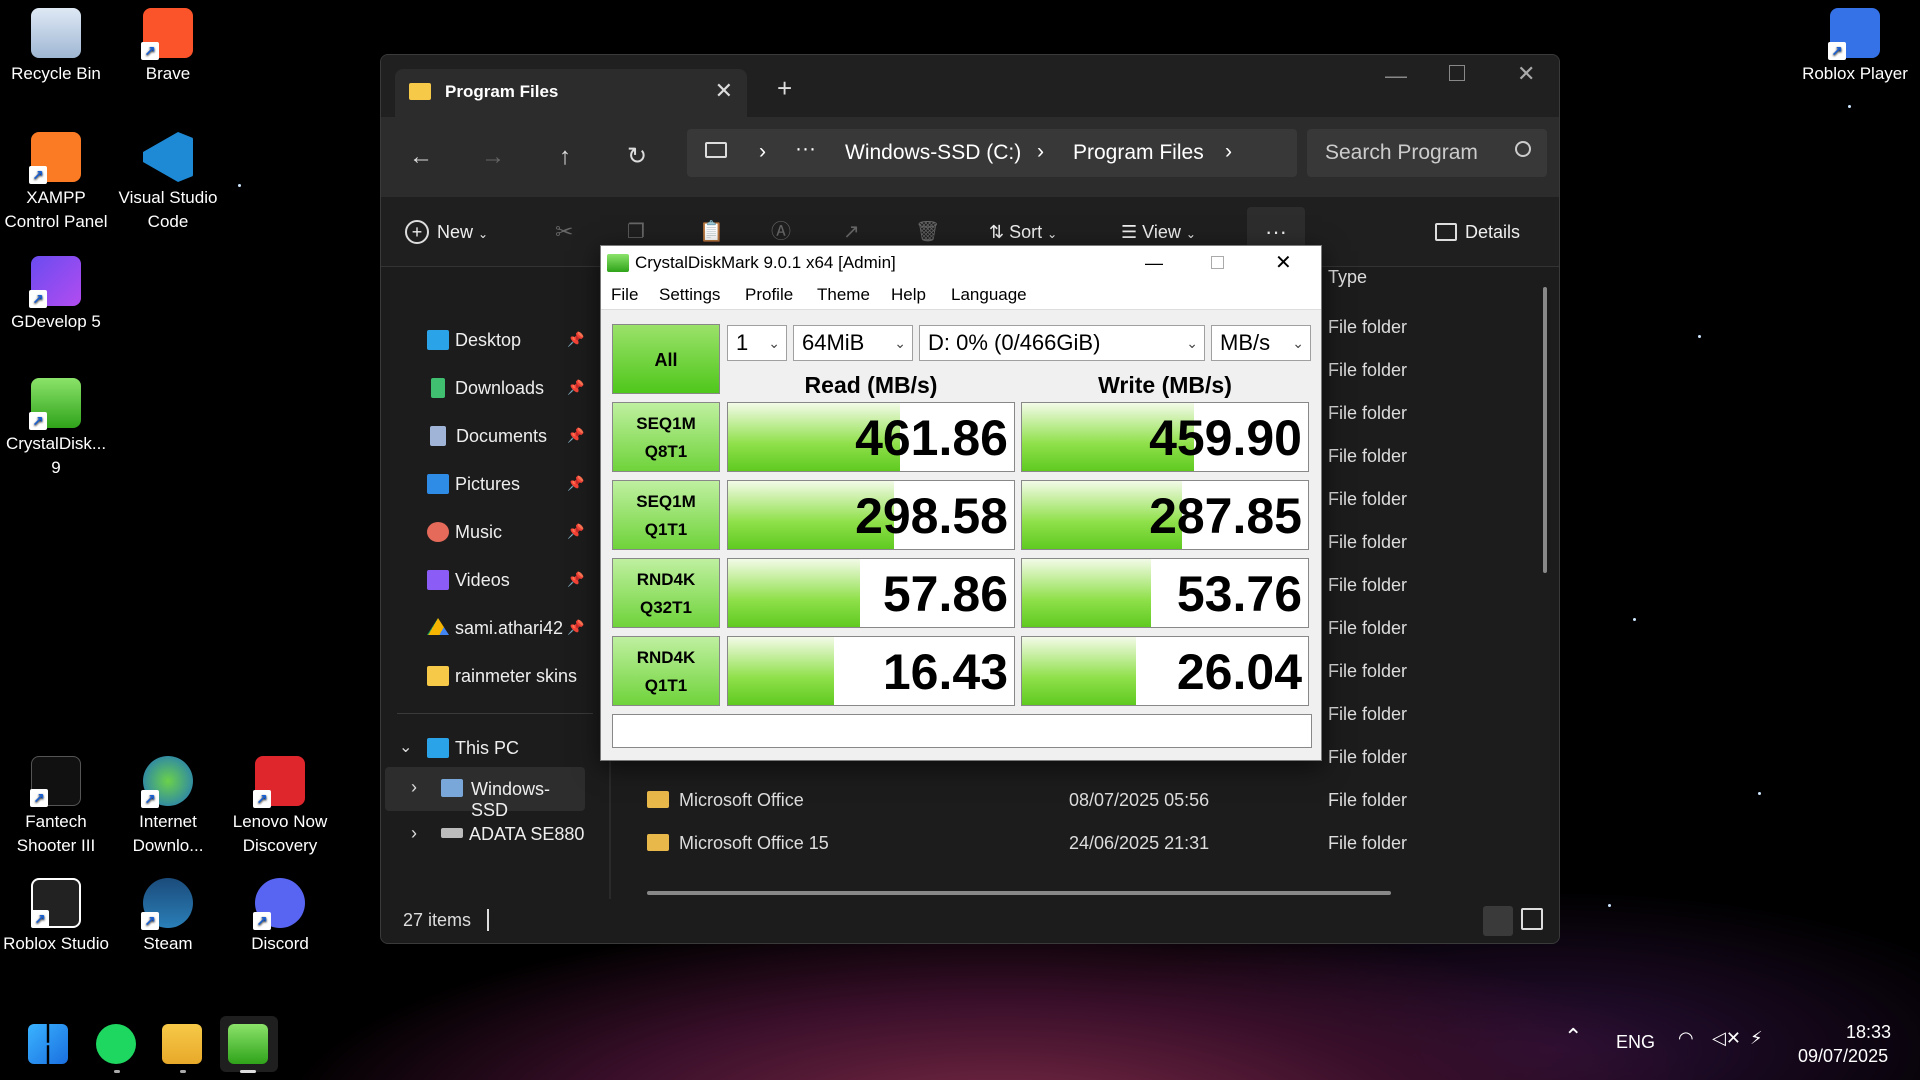 The width and height of the screenshot is (1920, 1080). Describe the element at coordinates (1023, 232) in the screenshot. I see `sort-button: ⇅ Sort ⌄` at that location.